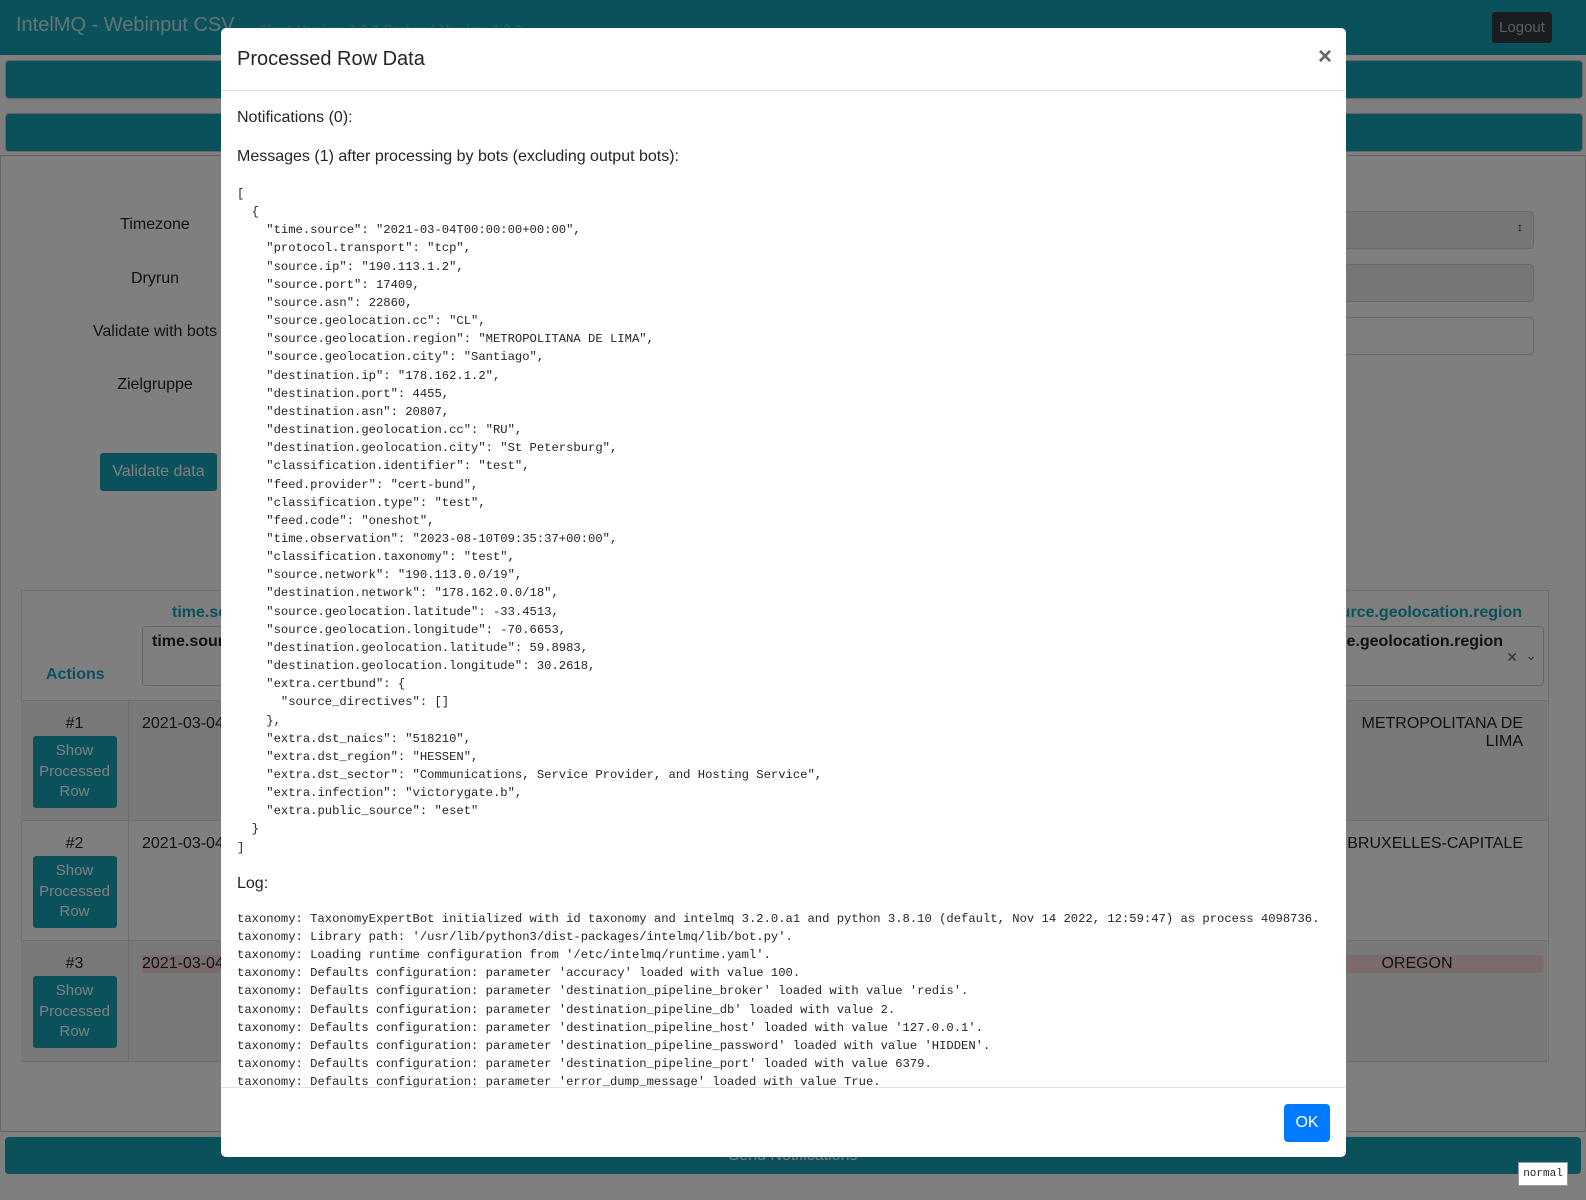 Image resolution: width=1586 pixels, height=1200 pixels. What do you see at coordinates (1543, 1174) in the screenshot?
I see `mode-badge: normal` at bounding box center [1543, 1174].